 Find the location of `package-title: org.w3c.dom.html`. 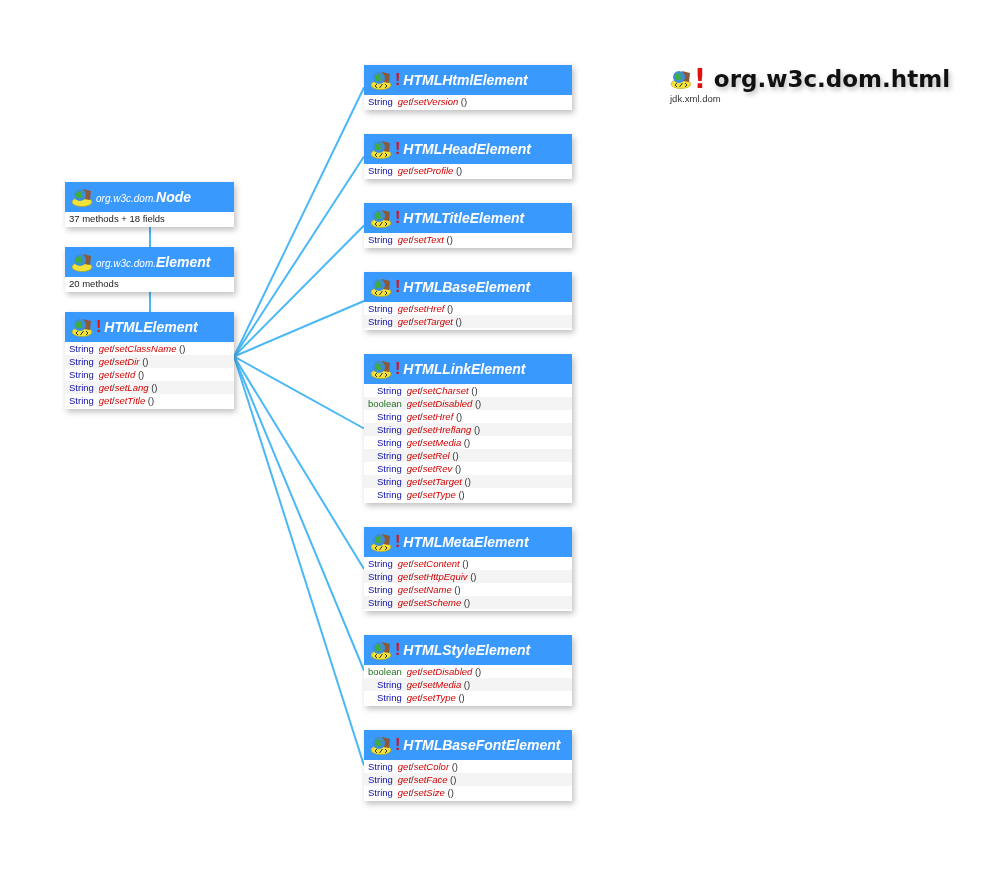

package-title: org.w3c.dom.html is located at coordinates (831, 79).